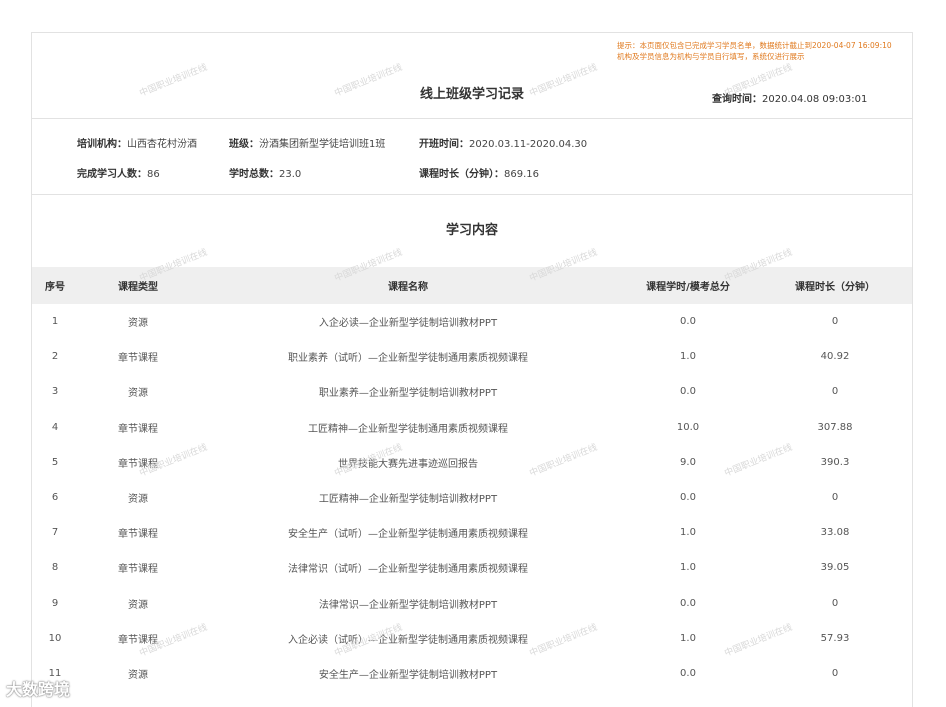 Image resolution: width=946 pixels, height=707 pixels. Describe the element at coordinates (55, 498) in the screenshot. I see `row-index: 6` at that location.